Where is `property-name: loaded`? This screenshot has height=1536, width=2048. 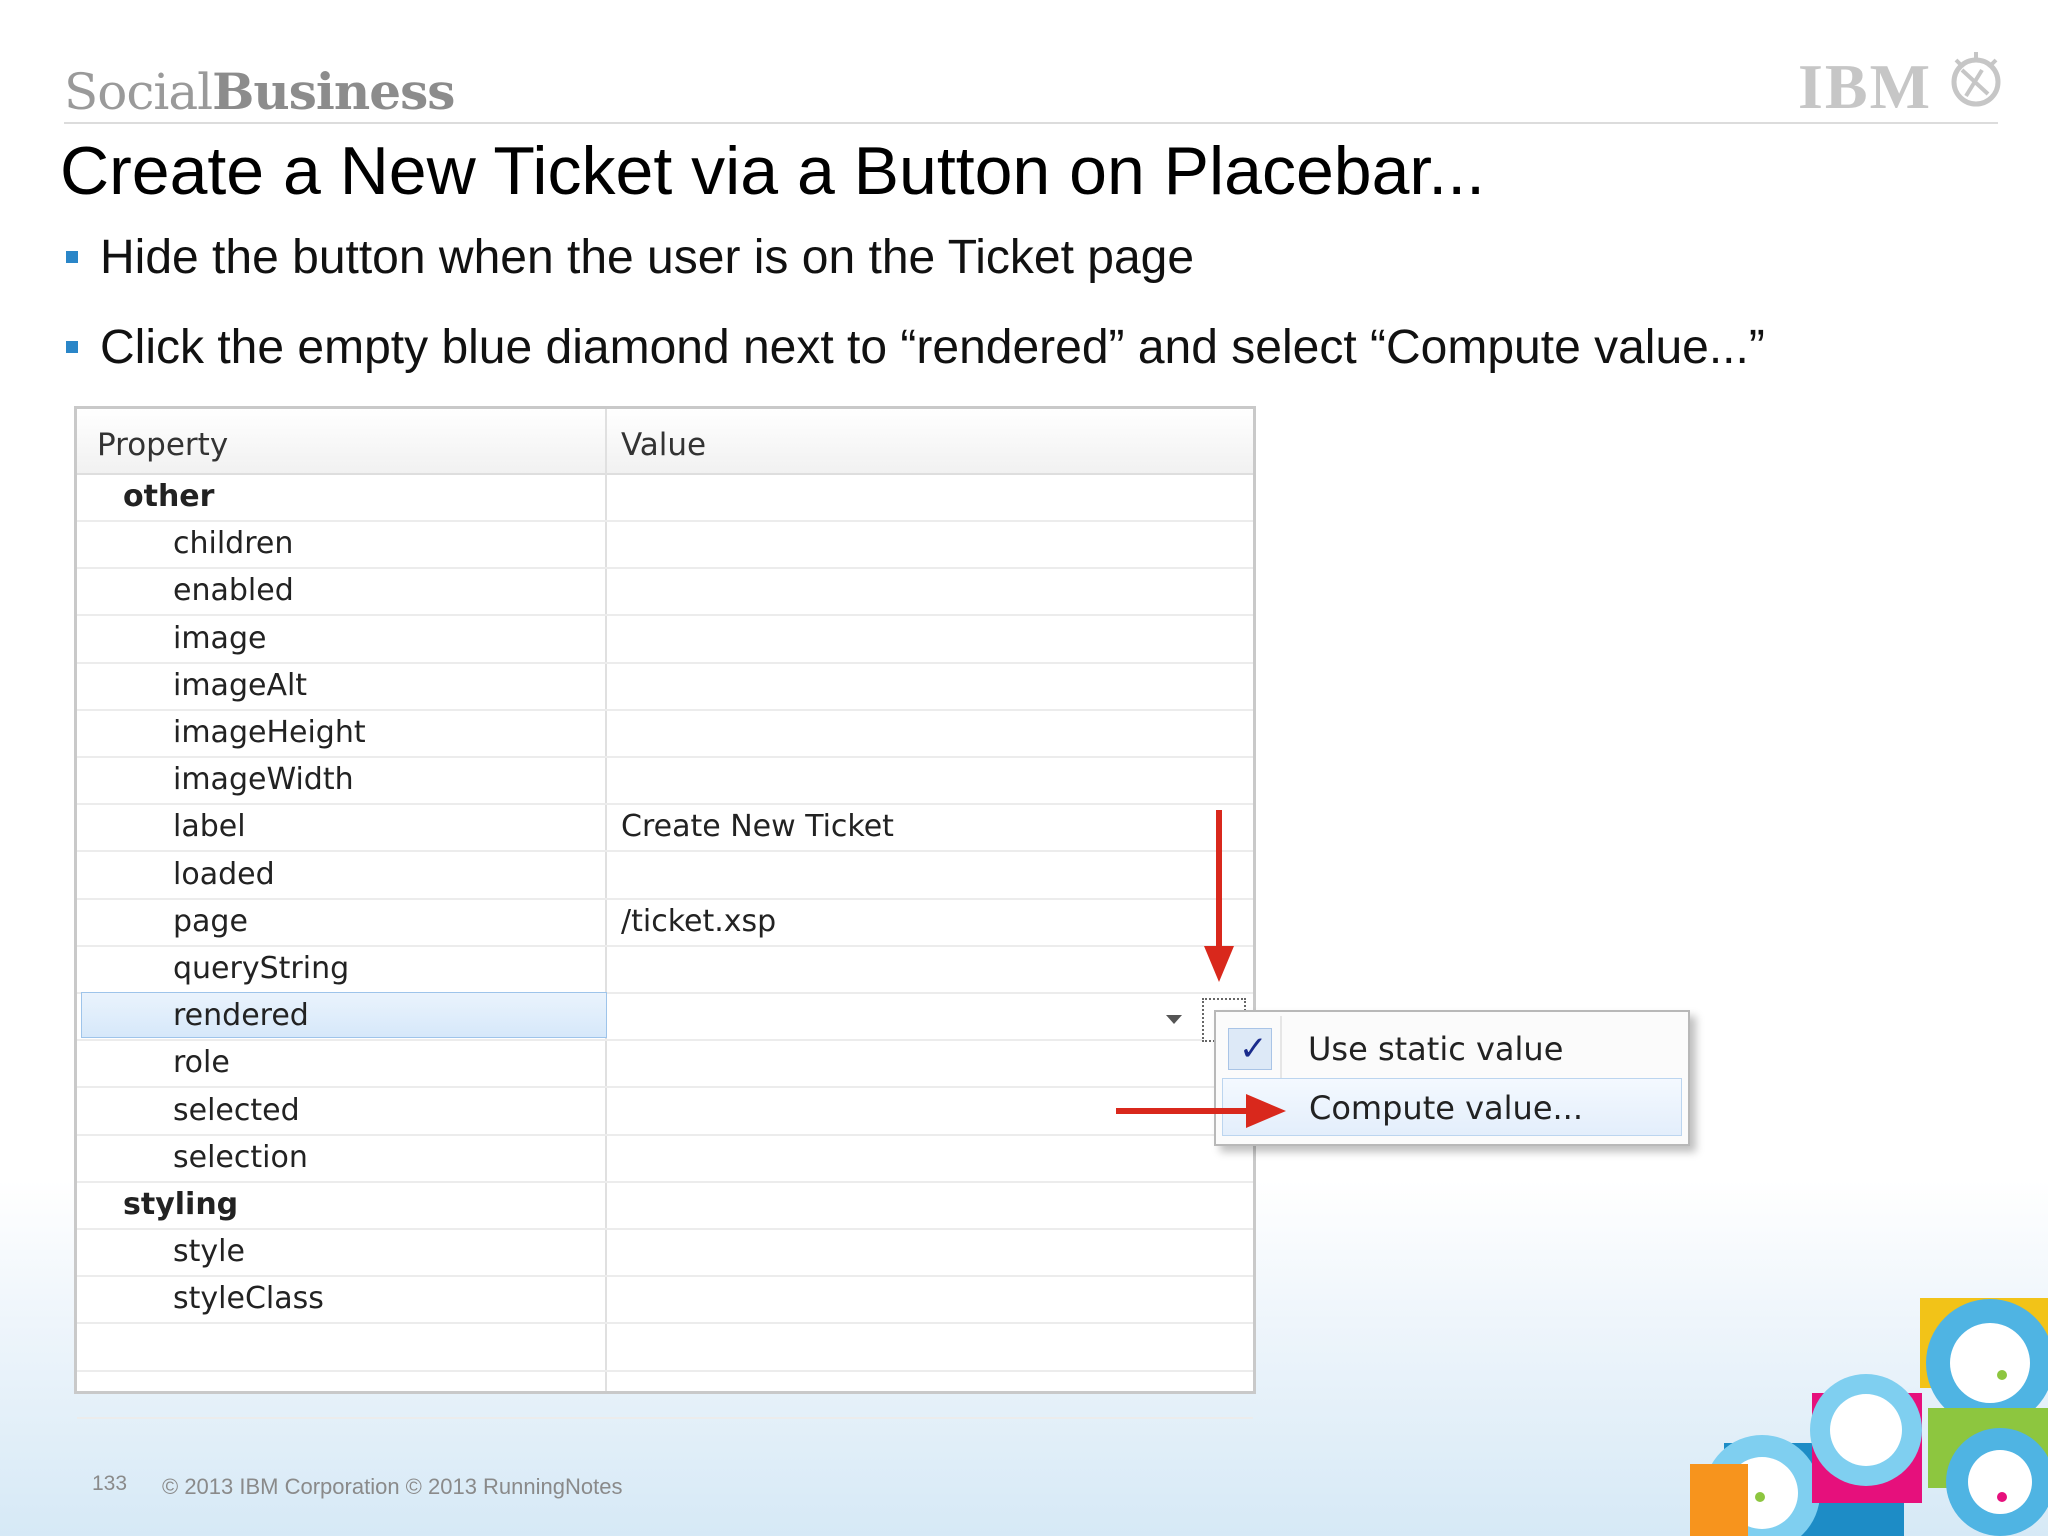 property-name: loaded is located at coordinates (224, 874).